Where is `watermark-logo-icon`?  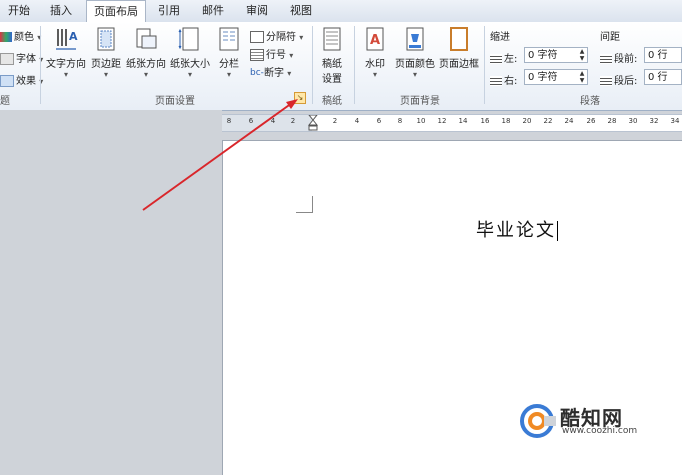 watermark-logo-icon is located at coordinates (538, 421).